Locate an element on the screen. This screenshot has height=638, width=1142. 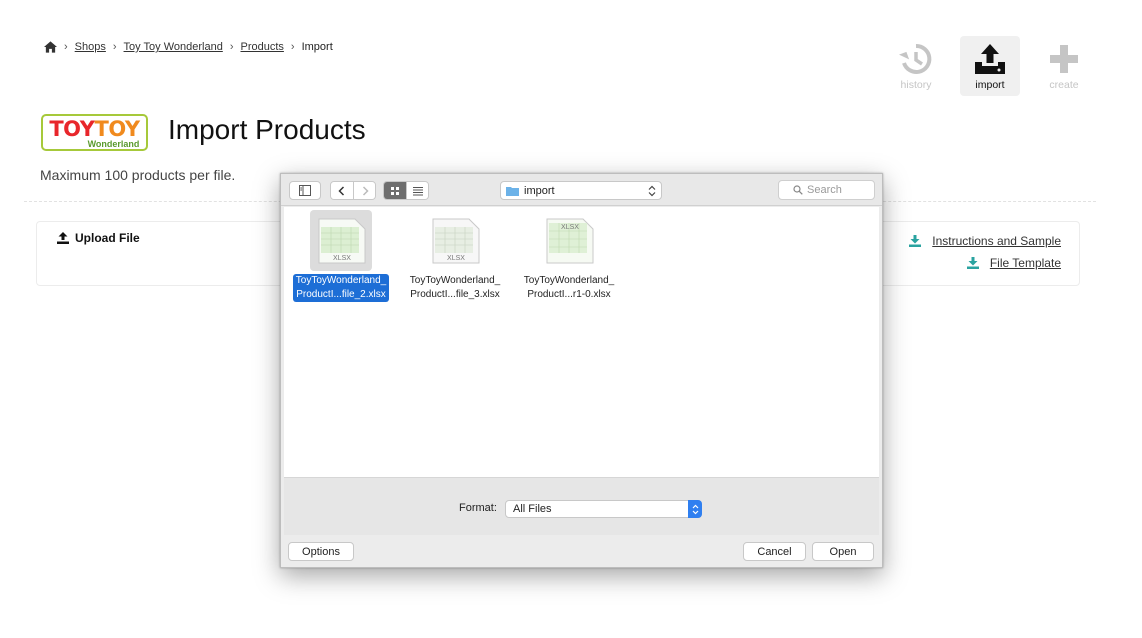
upload-file-button: Upload File is located at coordinates (98, 238).